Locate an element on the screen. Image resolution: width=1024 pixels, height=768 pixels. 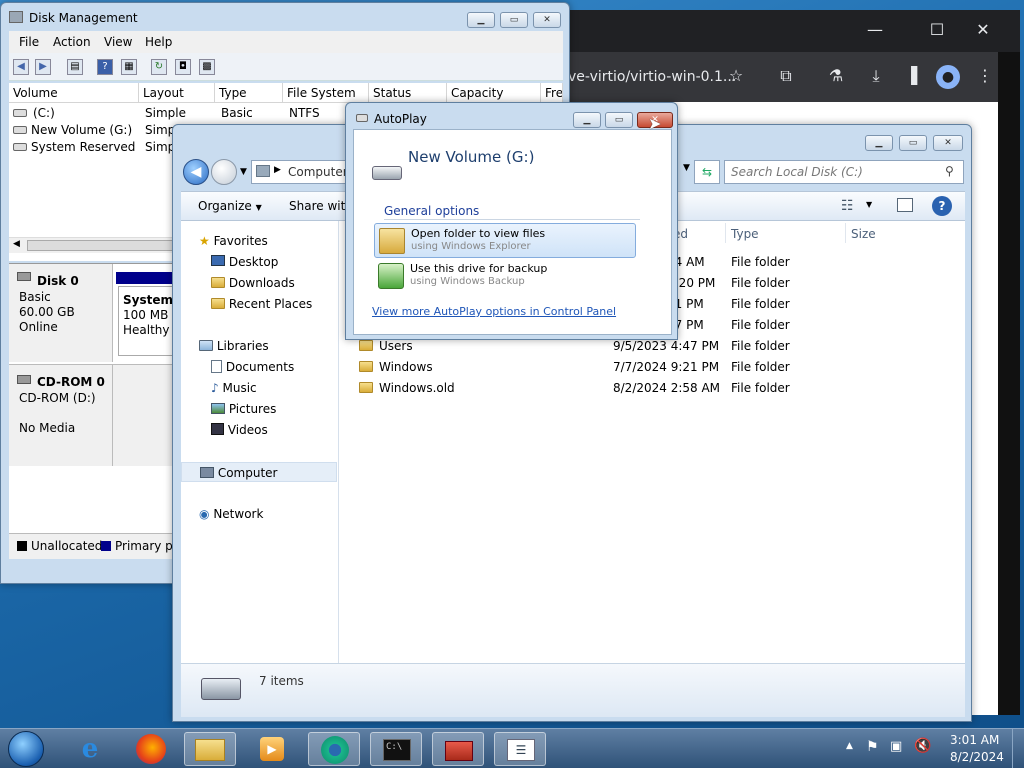
side-panel-icon: ▐ is located at coordinates (911, 76).